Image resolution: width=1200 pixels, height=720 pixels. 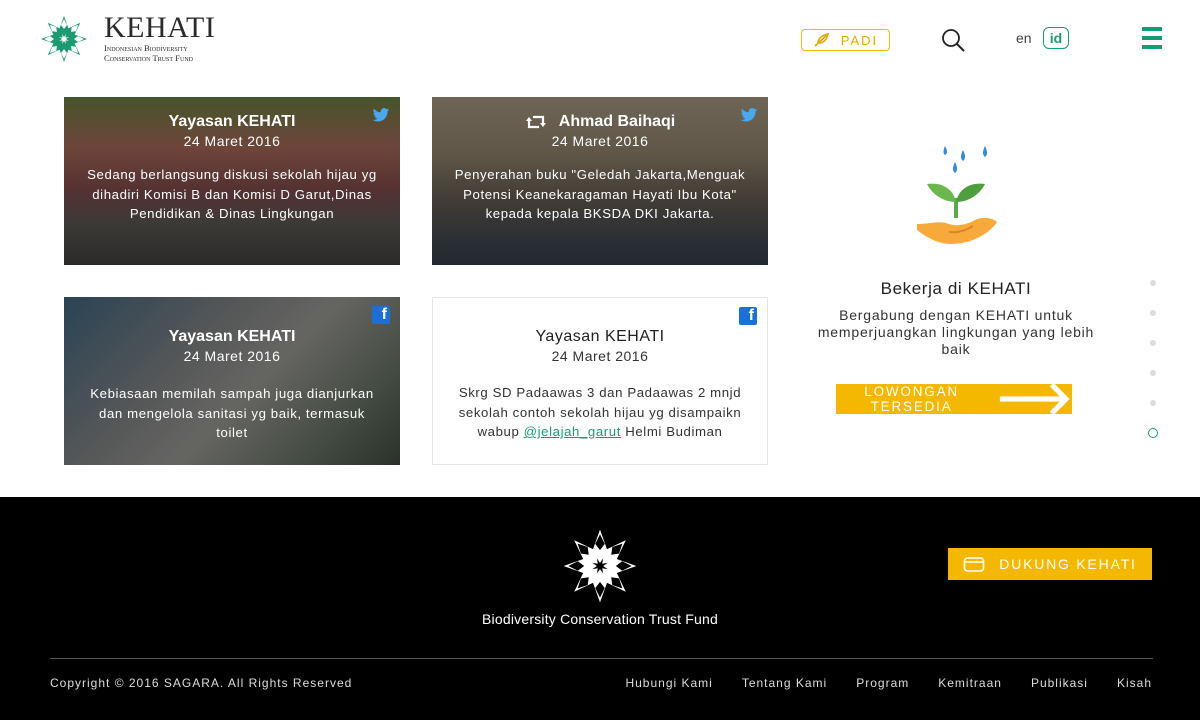 What do you see at coordinates (1153, 433) in the screenshot?
I see `pager-dot-active` at bounding box center [1153, 433].